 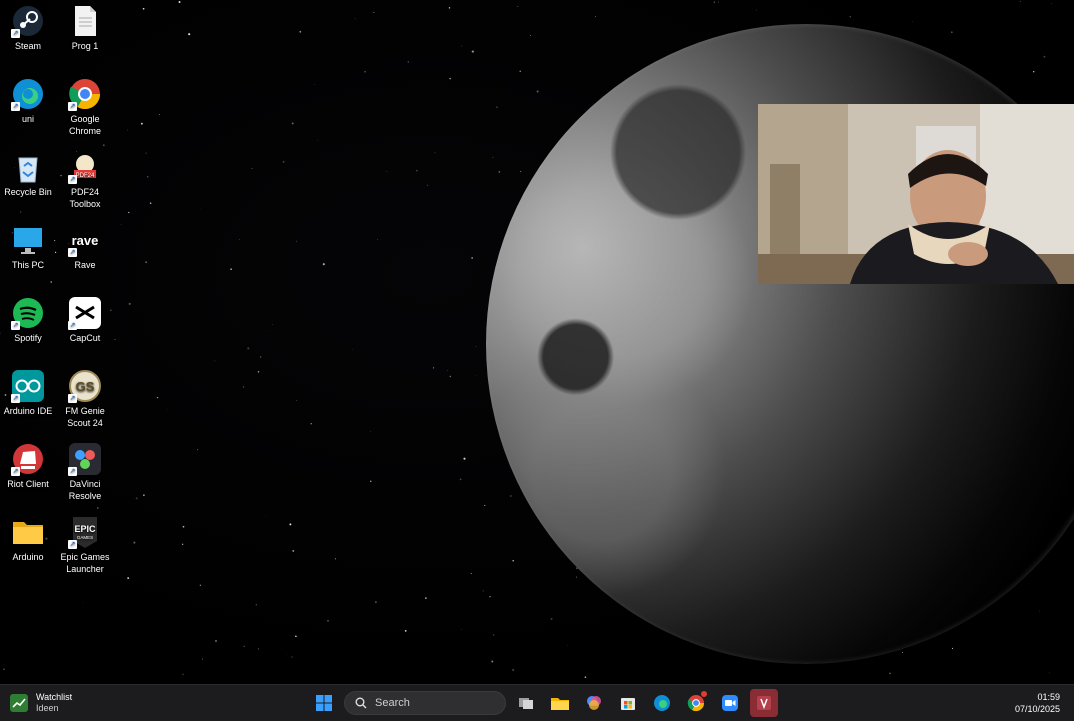 I want to click on desktop-icon-prog-1: Prog 1, so click(x=85, y=28).